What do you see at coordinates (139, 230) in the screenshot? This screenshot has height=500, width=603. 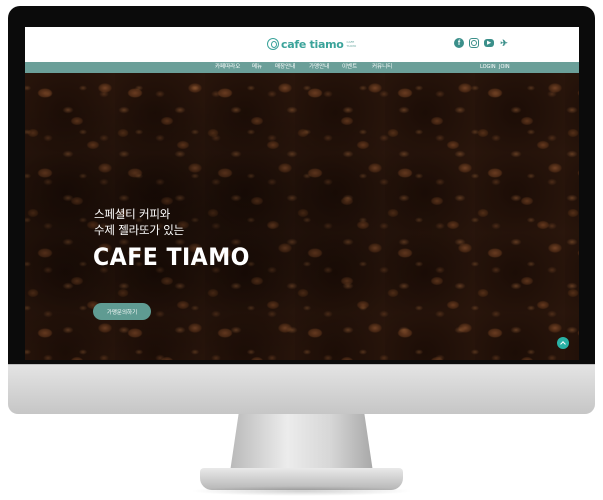 I see `hero-tagline-2: 수제 젤라또가 있는` at bounding box center [139, 230].